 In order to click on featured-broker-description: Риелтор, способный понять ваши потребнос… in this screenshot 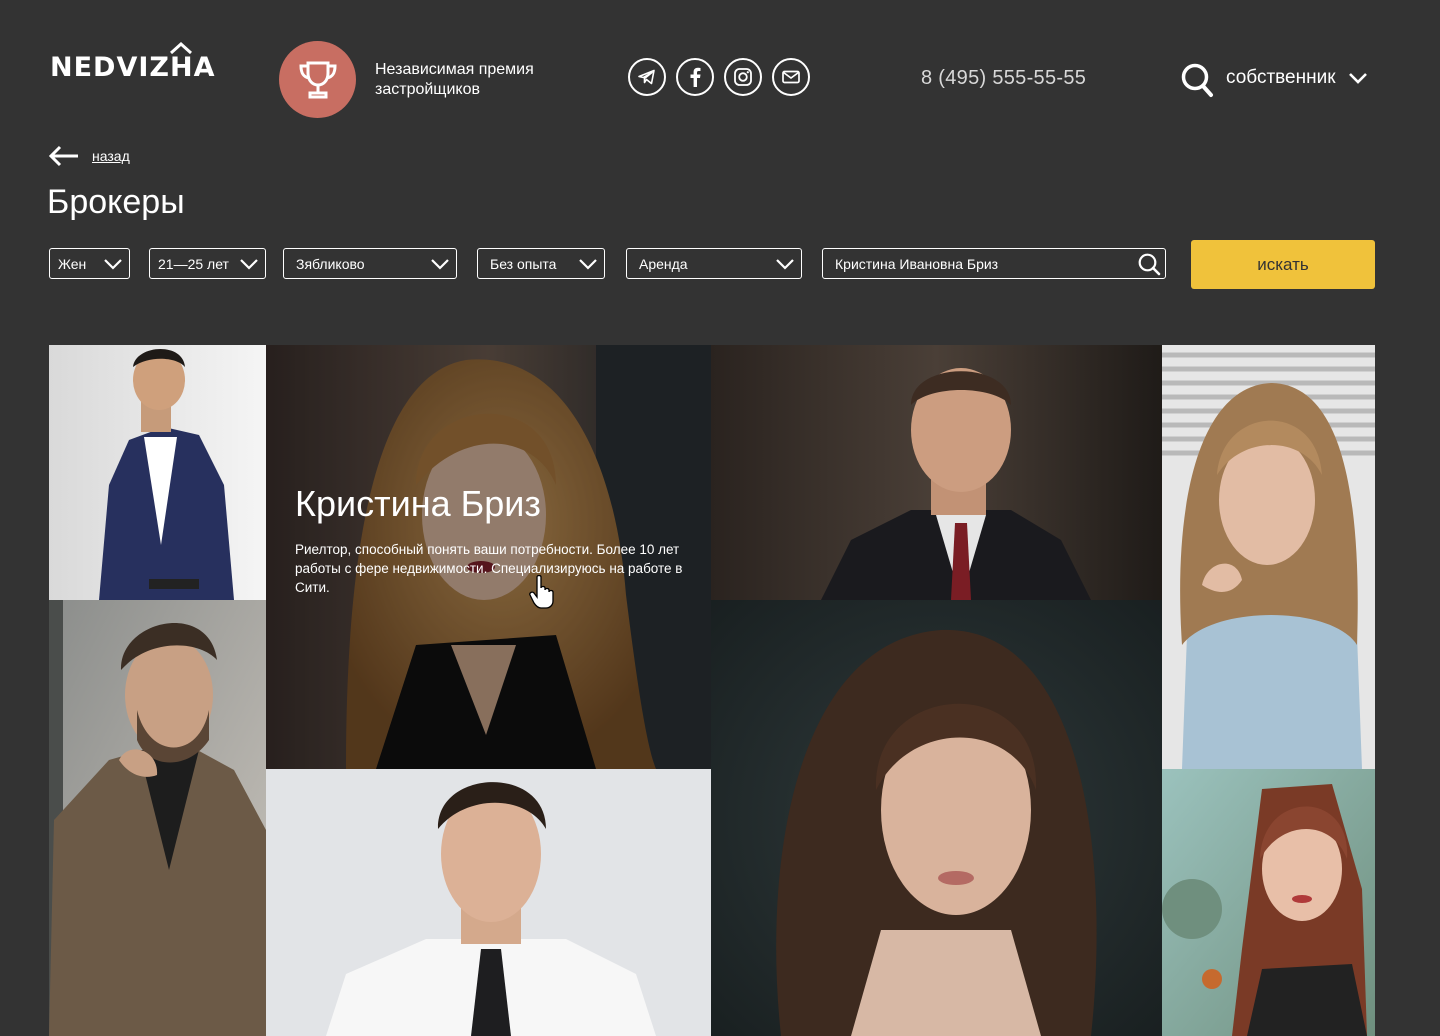, I will do `click(489, 568)`.